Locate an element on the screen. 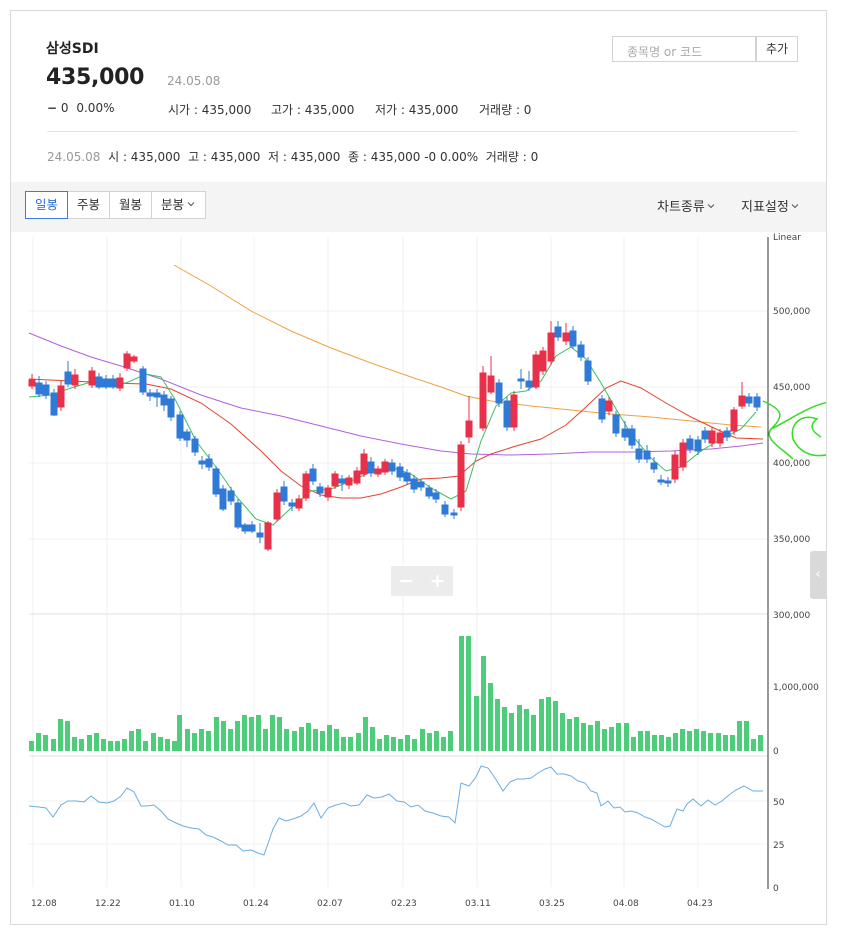 This screenshot has height=935, width=856. x-tick-label: 02.23 is located at coordinates (404, 904).